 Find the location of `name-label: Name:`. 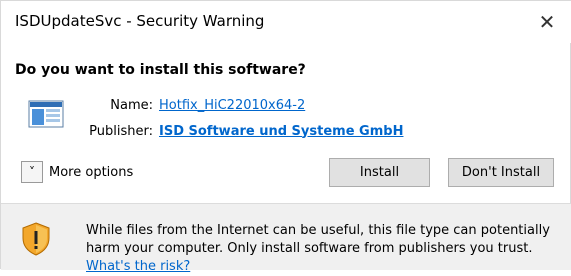

name-label: Name: is located at coordinates (131, 105).